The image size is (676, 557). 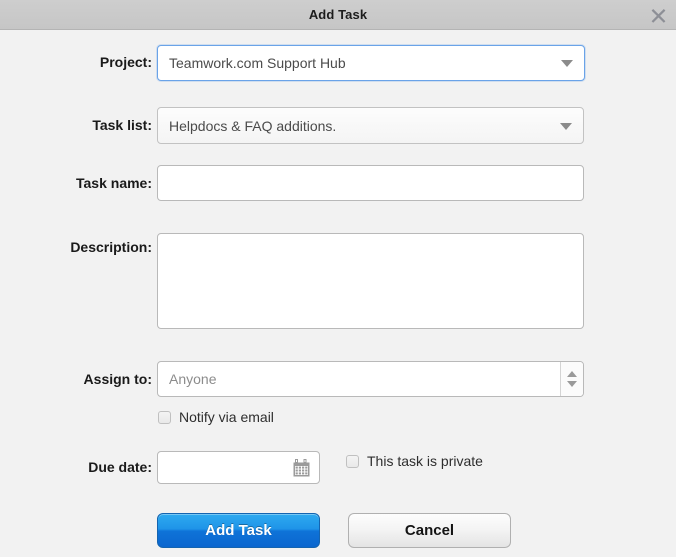 I want to click on task-name-label: Task name:, so click(x=114, y=183).